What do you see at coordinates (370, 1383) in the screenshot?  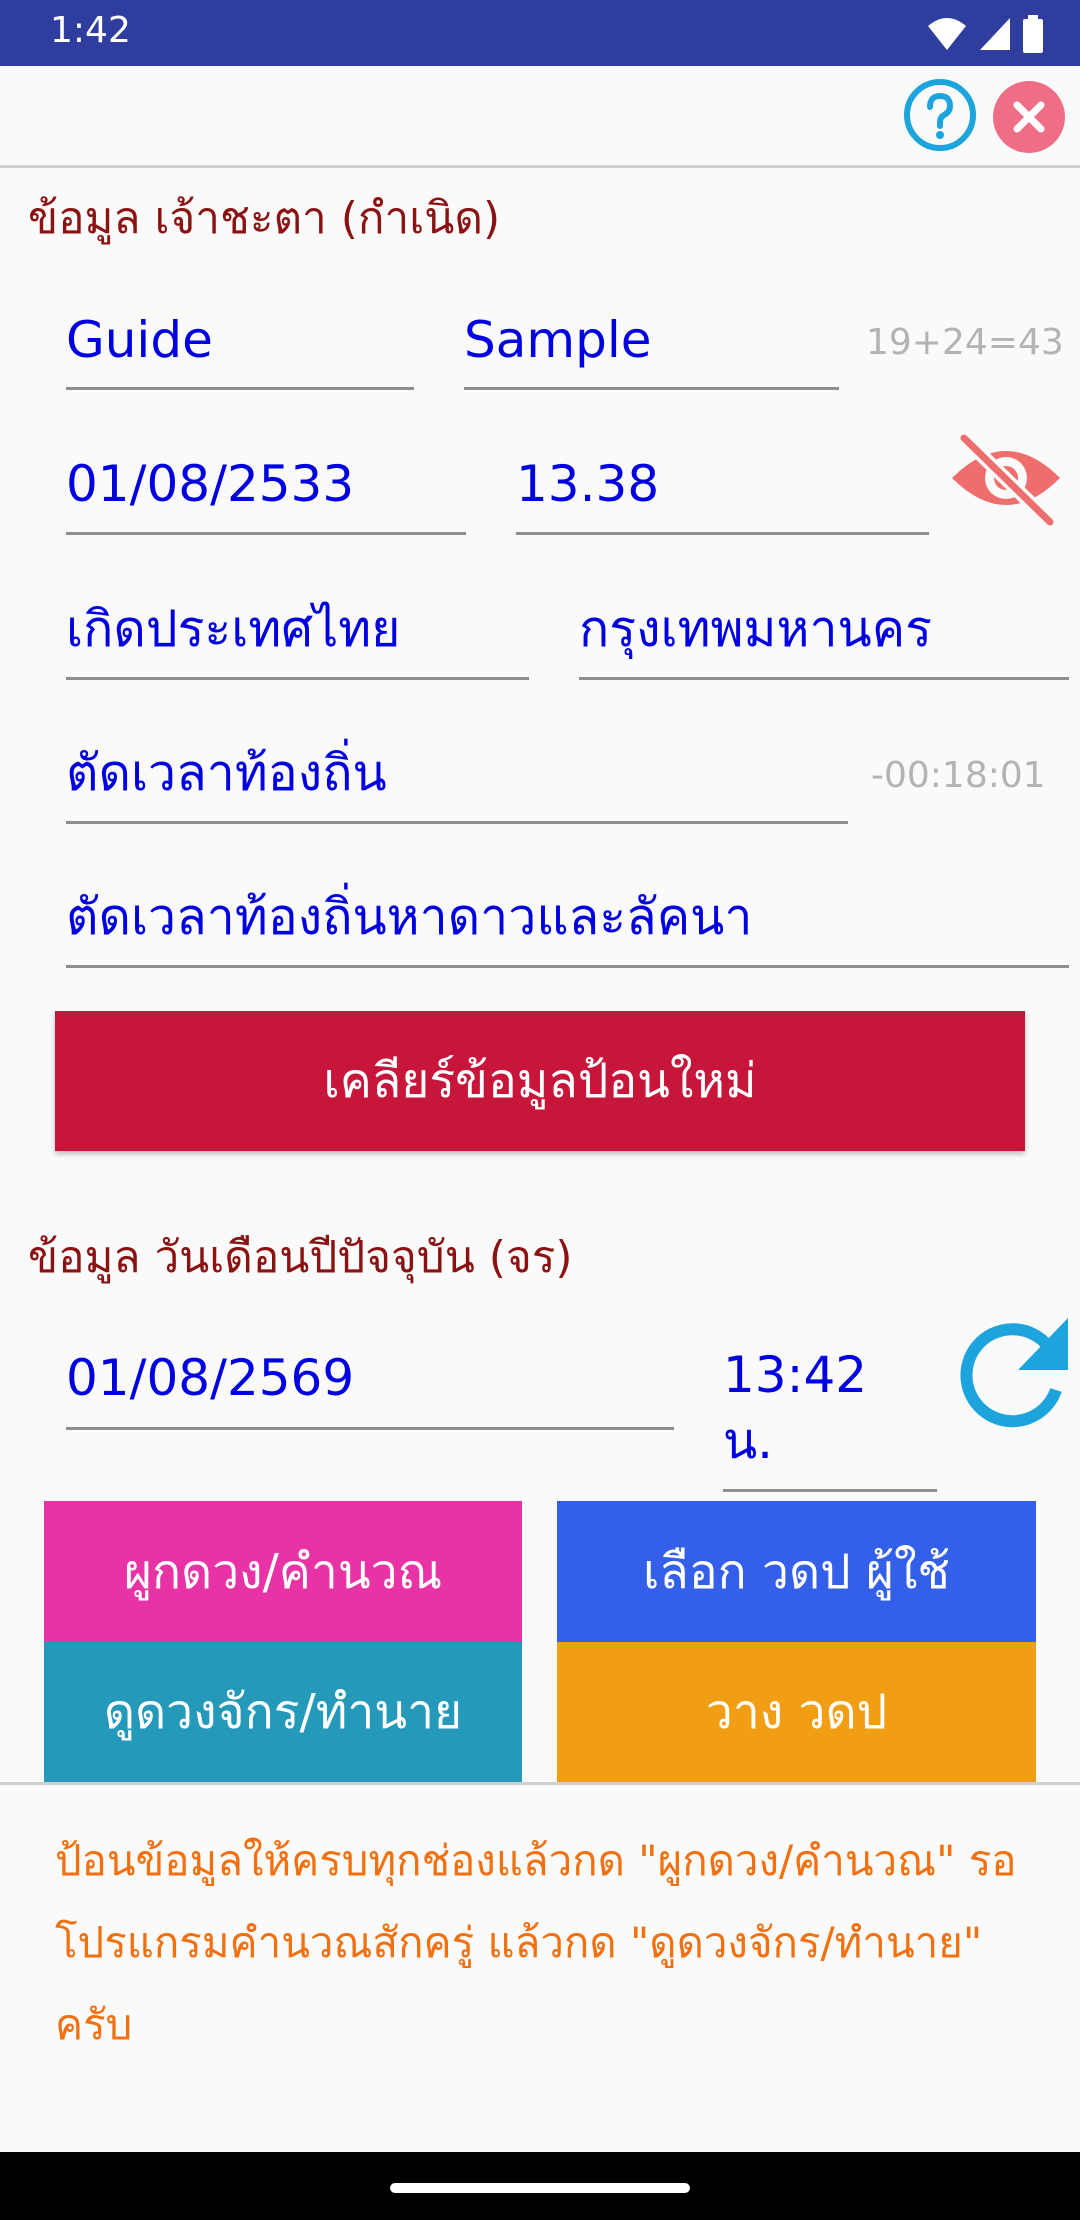 I see `current-date-field: 01/08/2569` at bounding box center [370, 1383].